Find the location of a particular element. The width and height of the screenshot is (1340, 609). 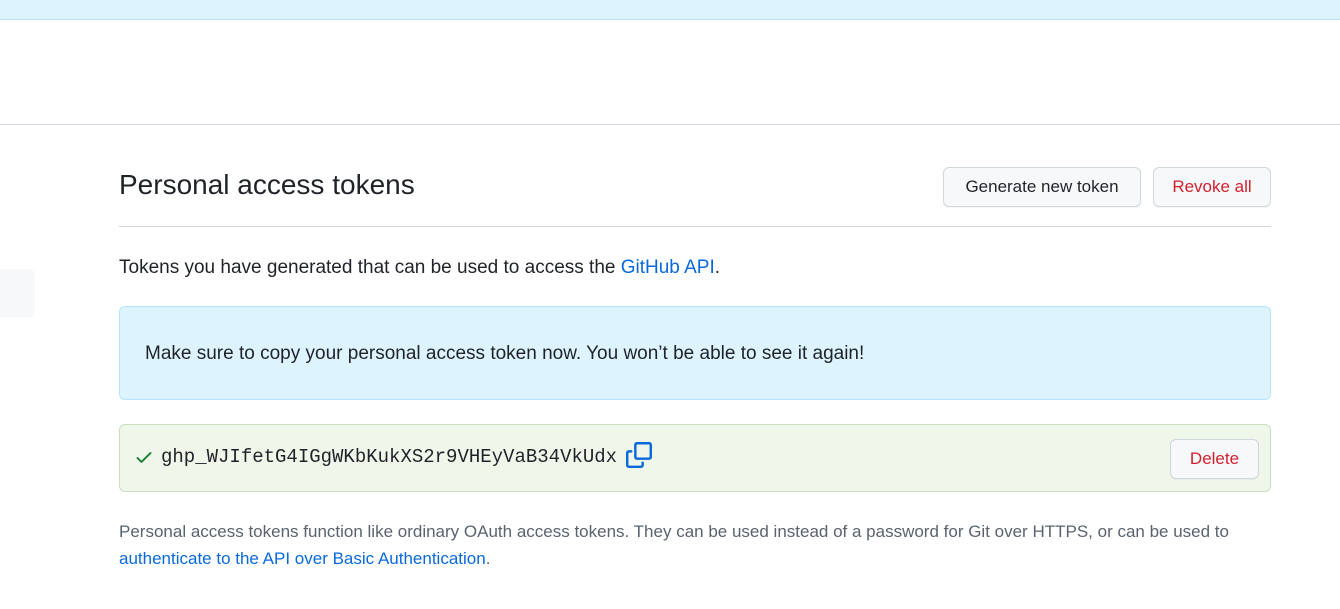

copy-icon is located at coordinates (639, 455).